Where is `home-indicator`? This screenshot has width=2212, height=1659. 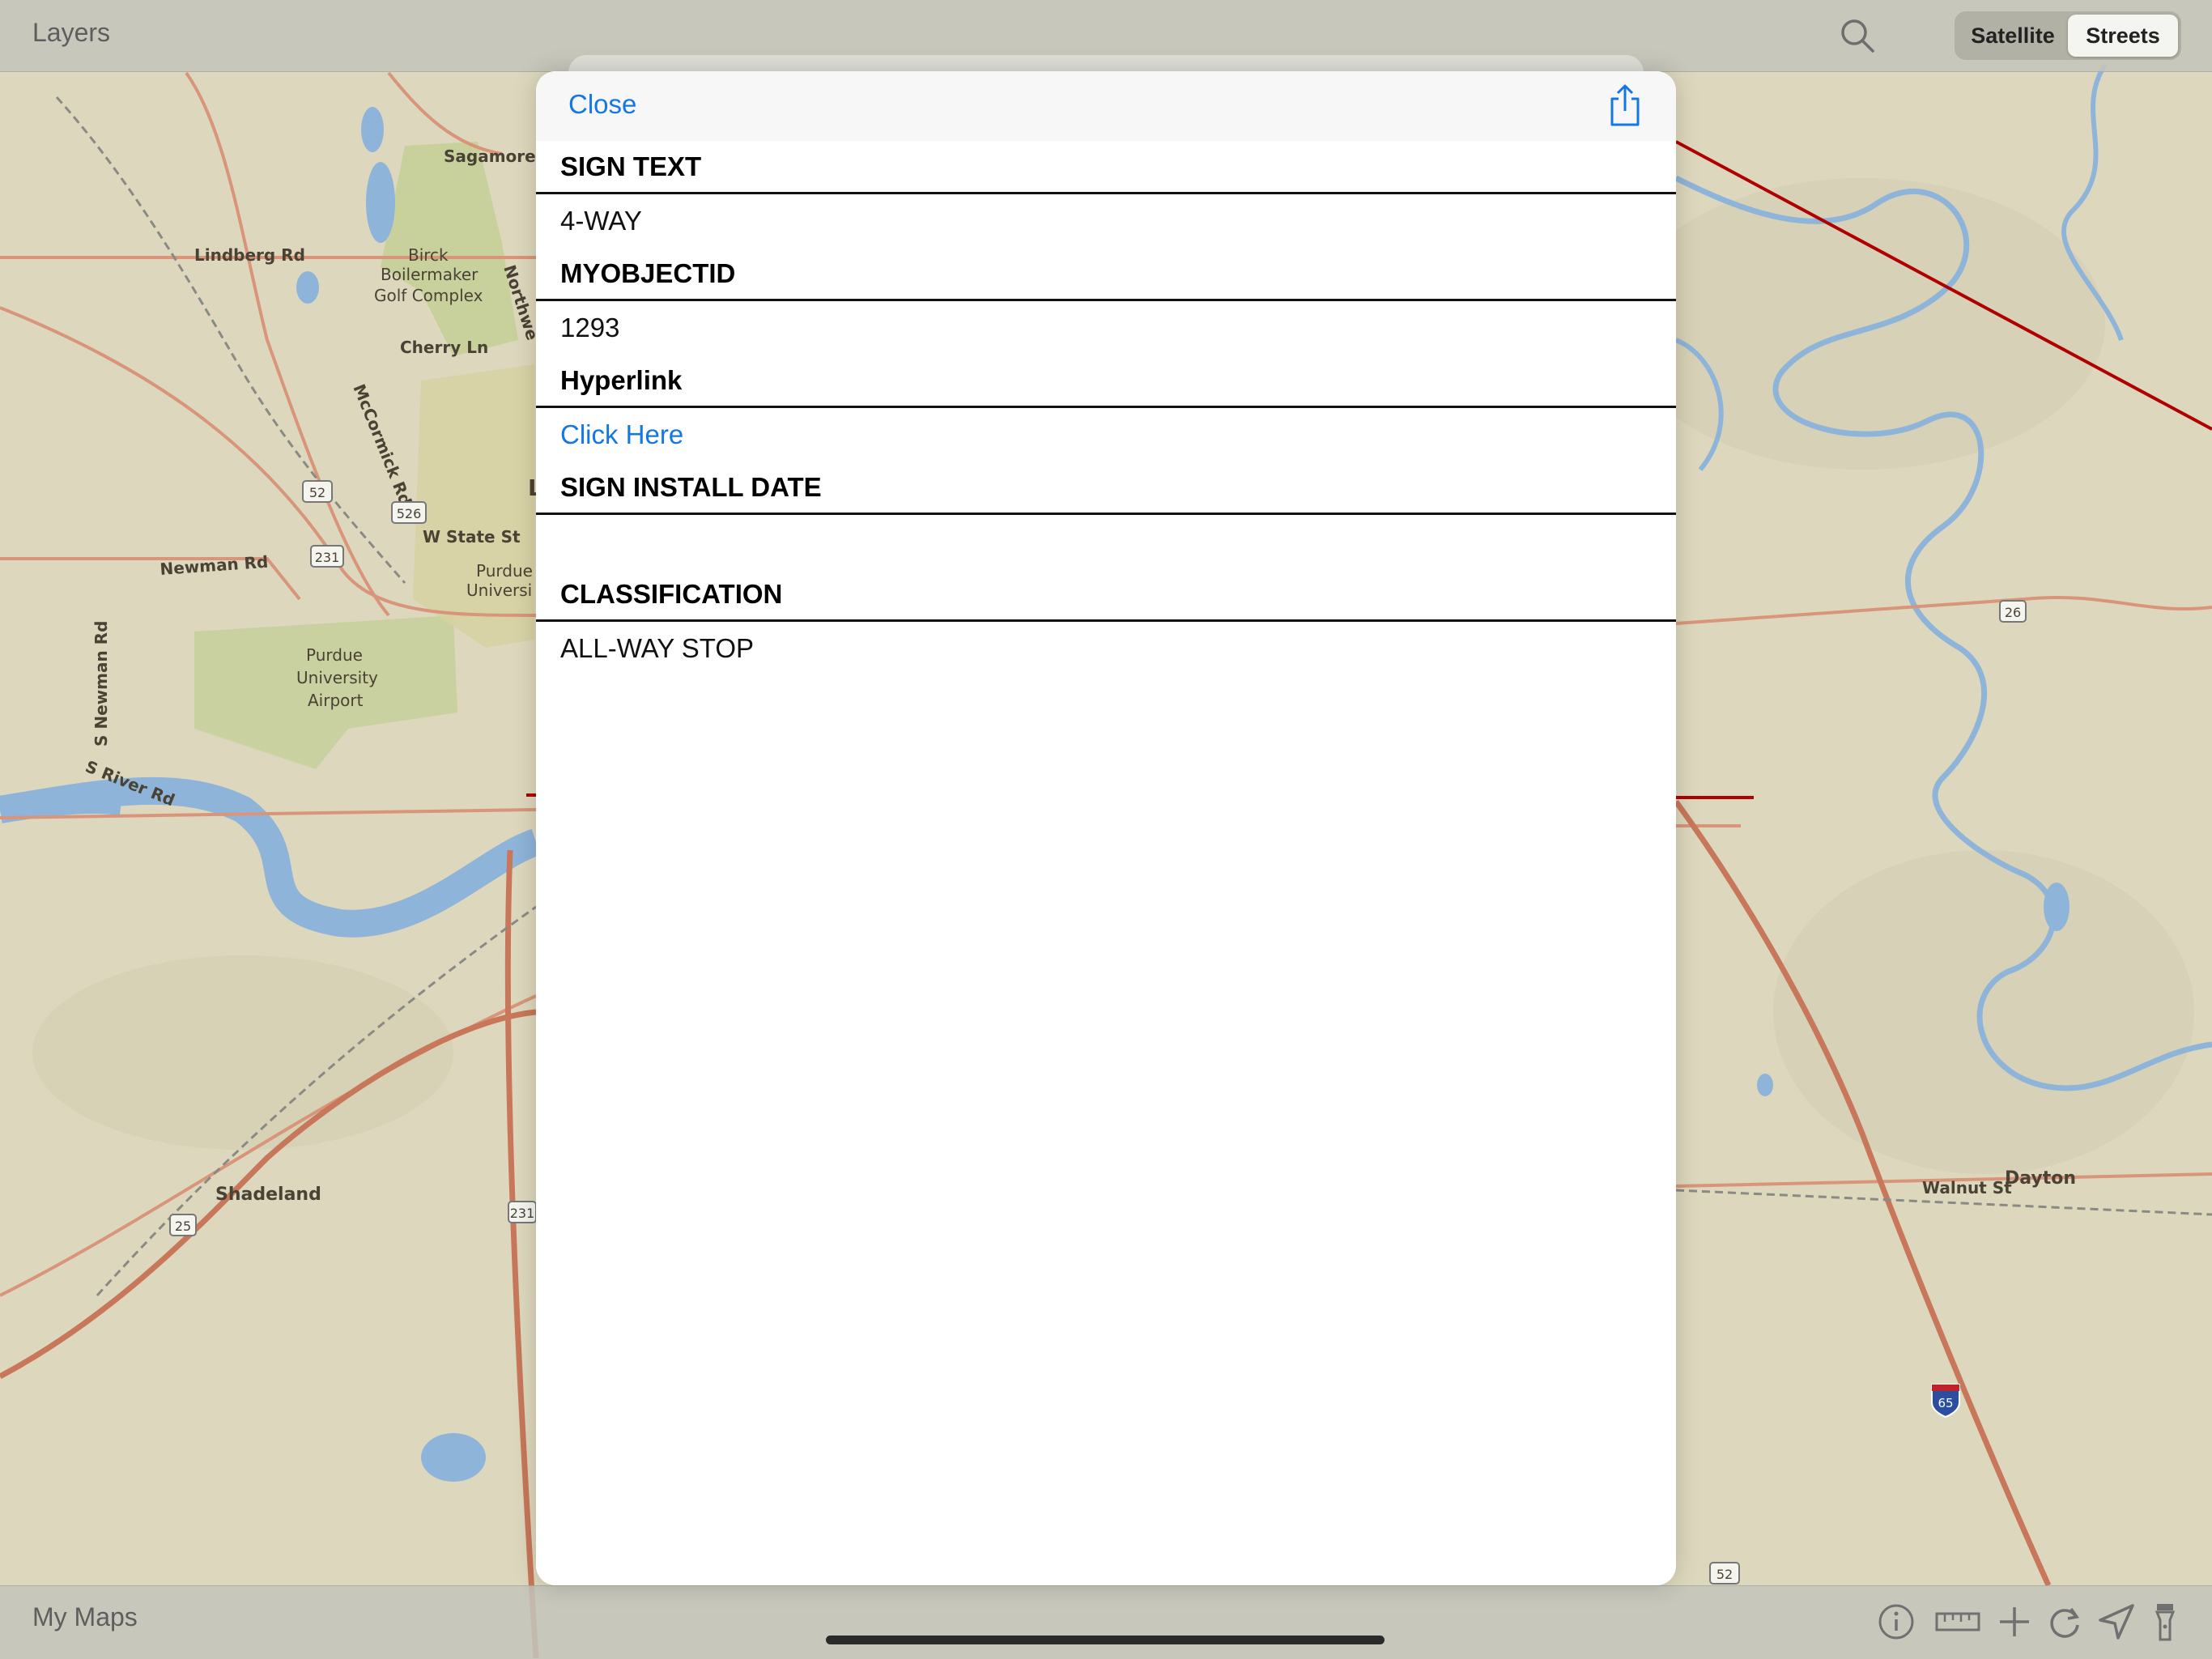
home-indicator is located at coordinates (1105, 1640).